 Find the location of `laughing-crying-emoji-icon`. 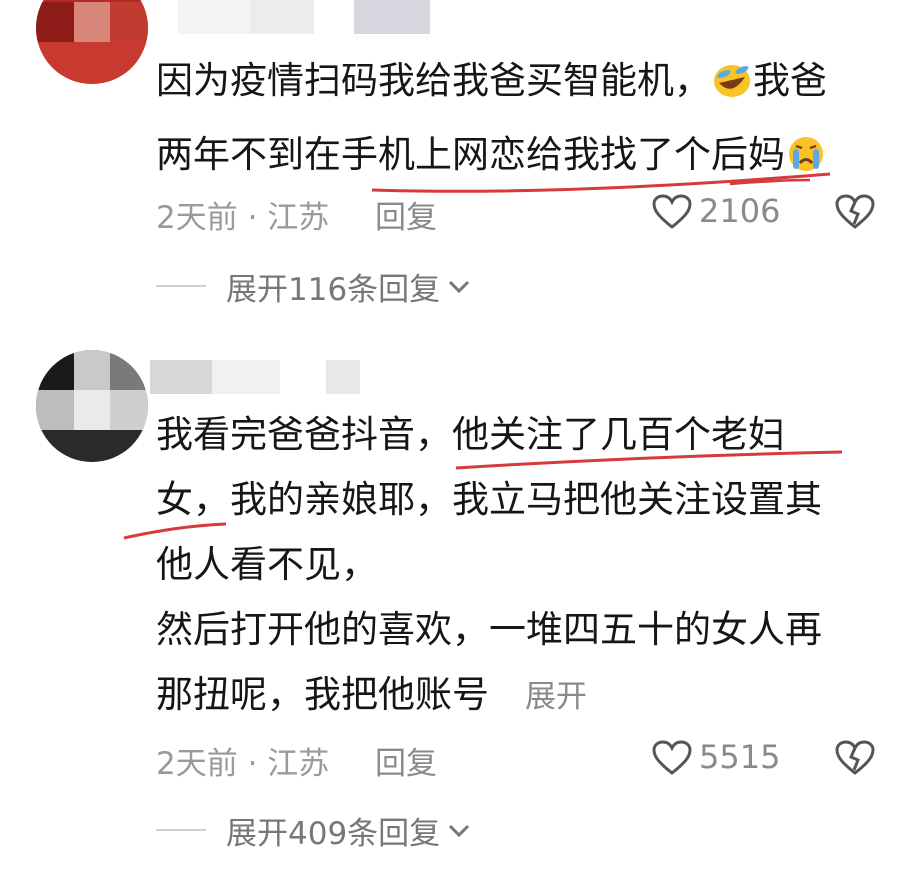

laughing-crying-emoji-icon is located at coordinates (732, 87).